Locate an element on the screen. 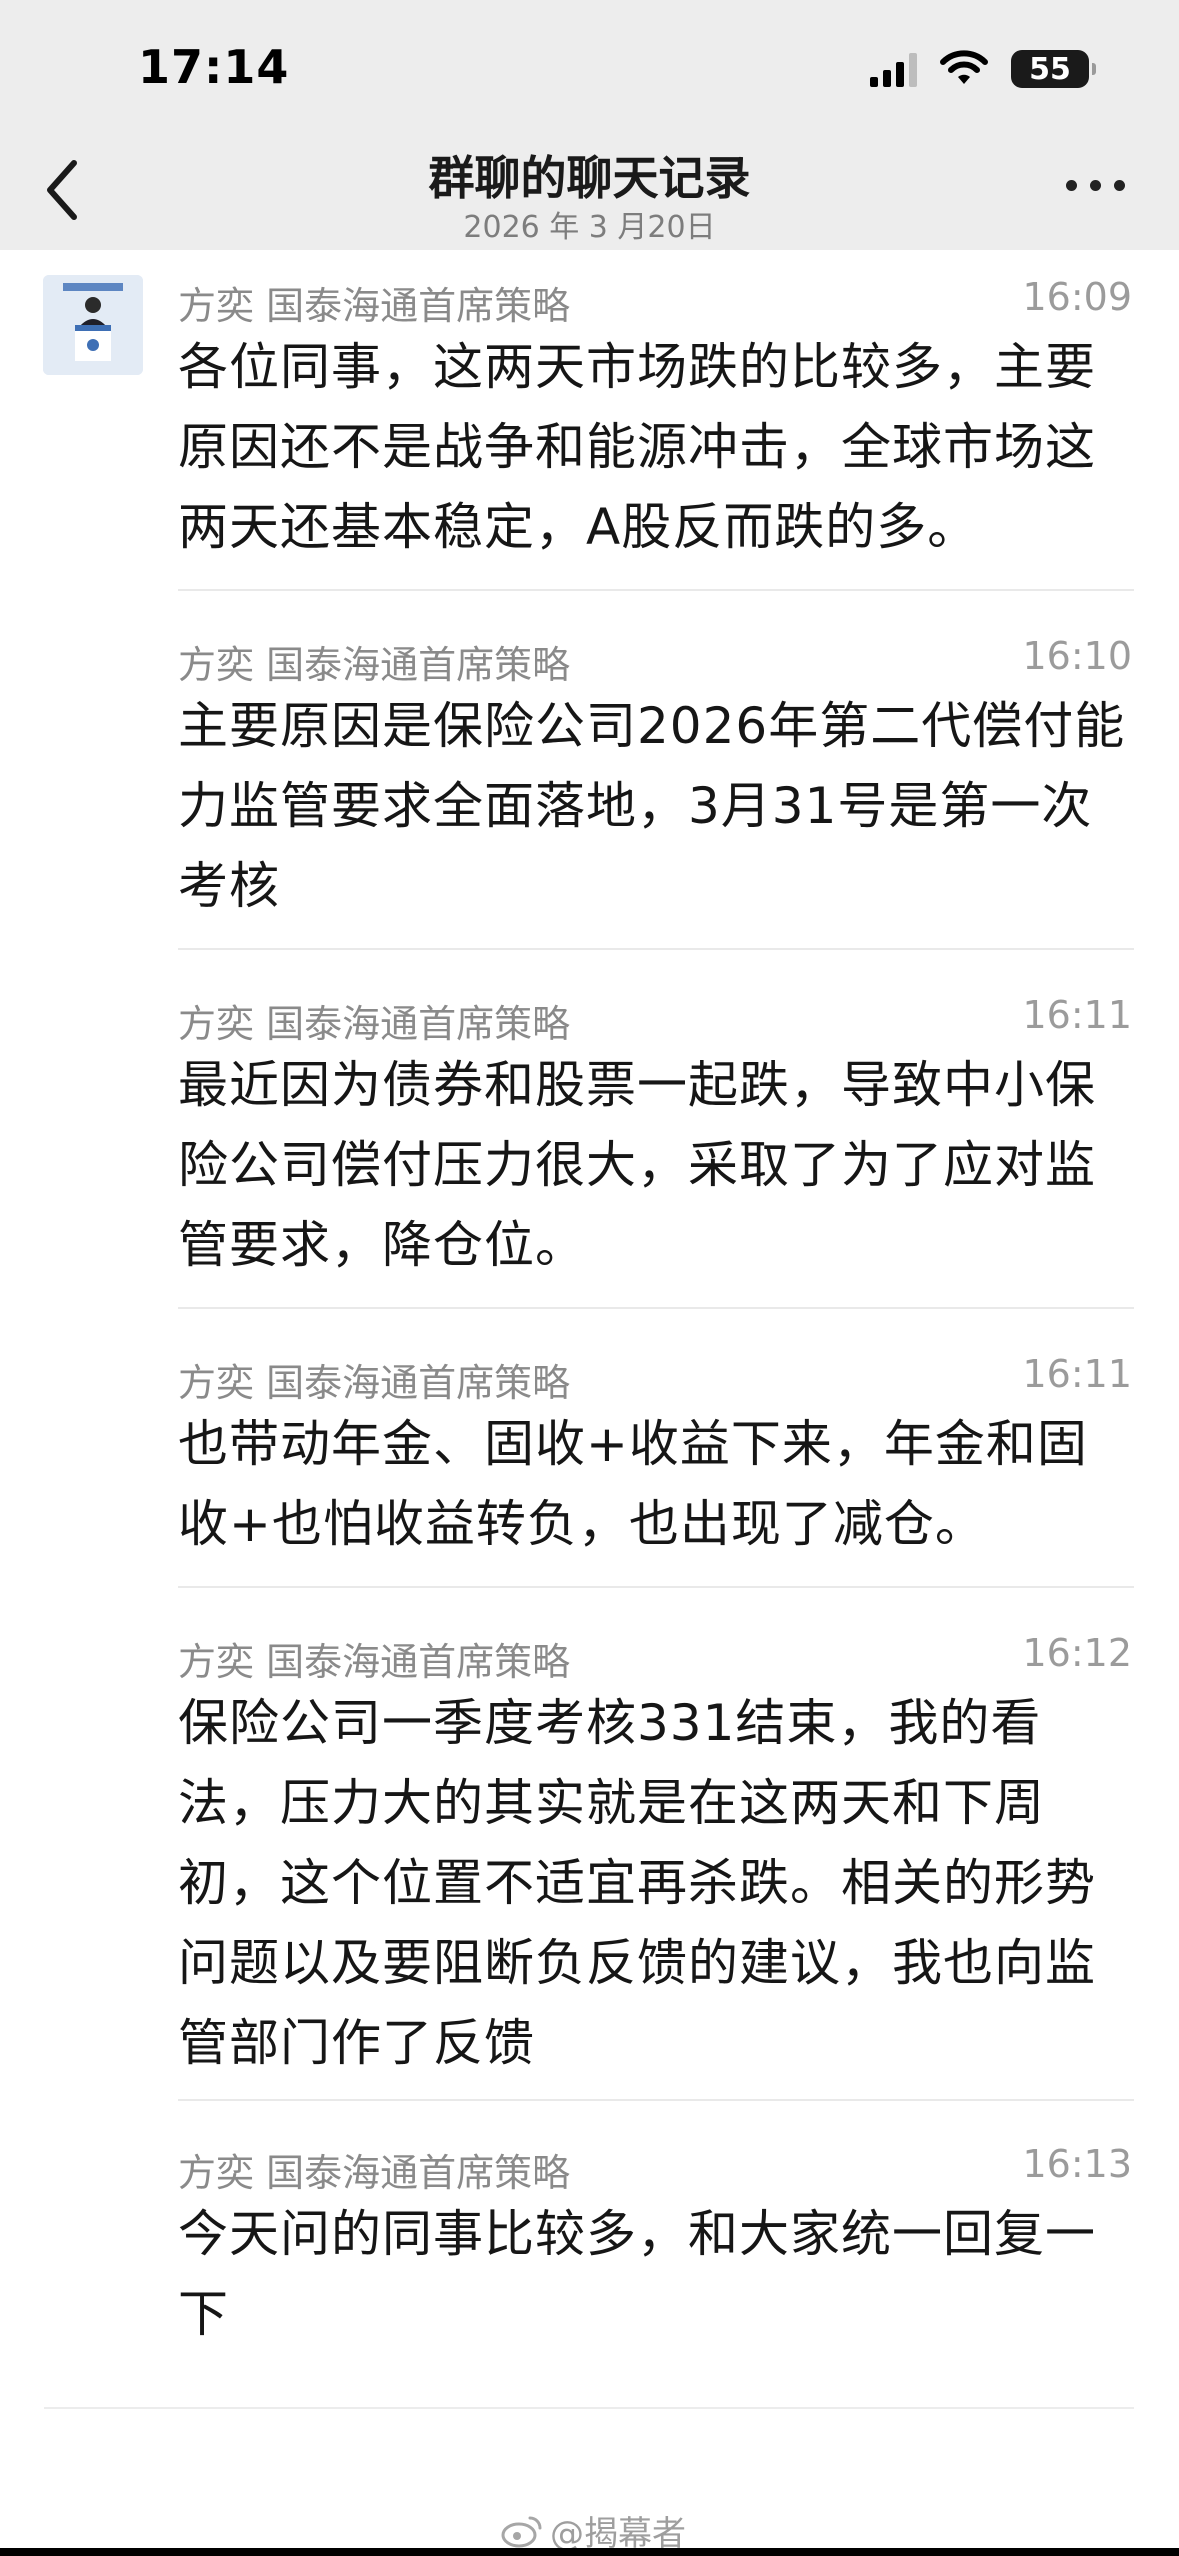  bottom-edge is located at coordinates (589, 2552).